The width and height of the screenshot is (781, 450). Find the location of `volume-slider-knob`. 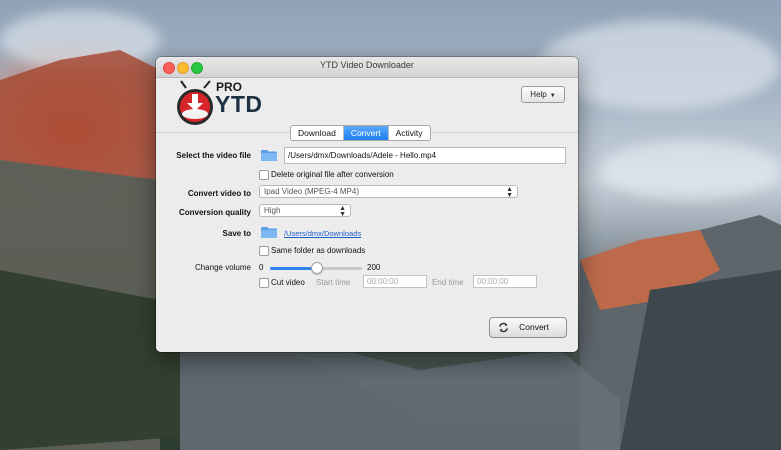

volume-slider-knob is located at coordinates (317, 268).